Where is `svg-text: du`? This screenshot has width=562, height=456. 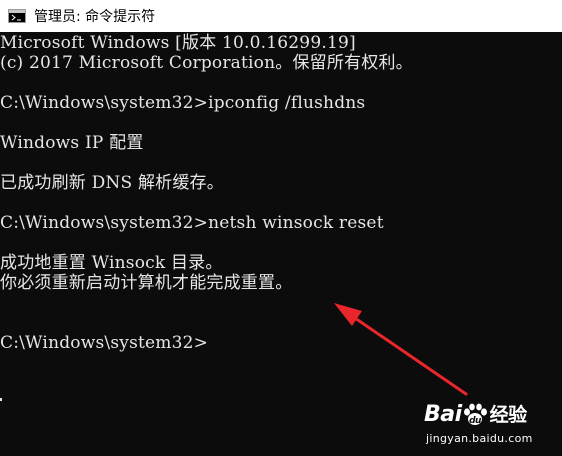
svg-text: du is located at coordinates (475, 421).